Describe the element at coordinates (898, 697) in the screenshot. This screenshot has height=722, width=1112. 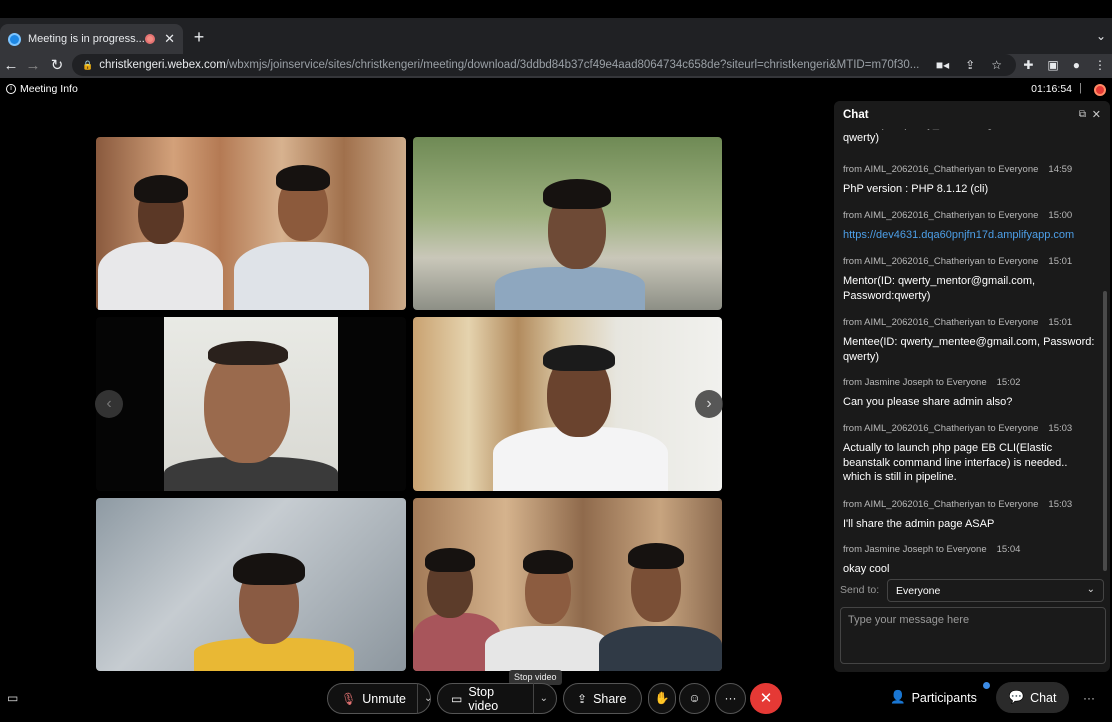
I see `participants-icon: 👤` at that location.